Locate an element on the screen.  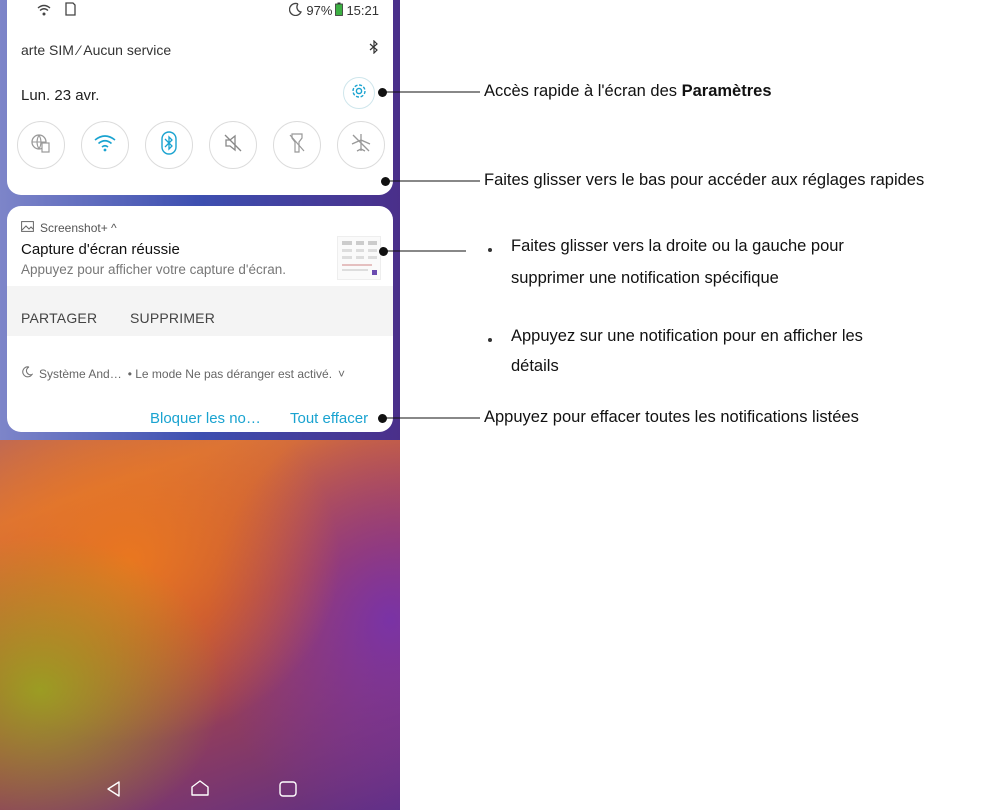
callout-swipe-side-line2: supprimer une notification spécifique is located at coordinates (645, 278).